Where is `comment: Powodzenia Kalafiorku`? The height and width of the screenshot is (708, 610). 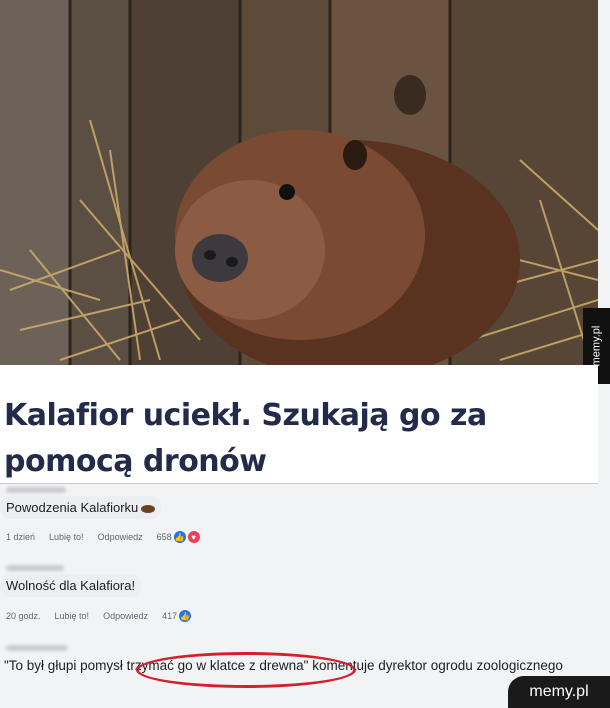
comment: Powodzenia Kalafiorku is located at coordinates (81, 507).